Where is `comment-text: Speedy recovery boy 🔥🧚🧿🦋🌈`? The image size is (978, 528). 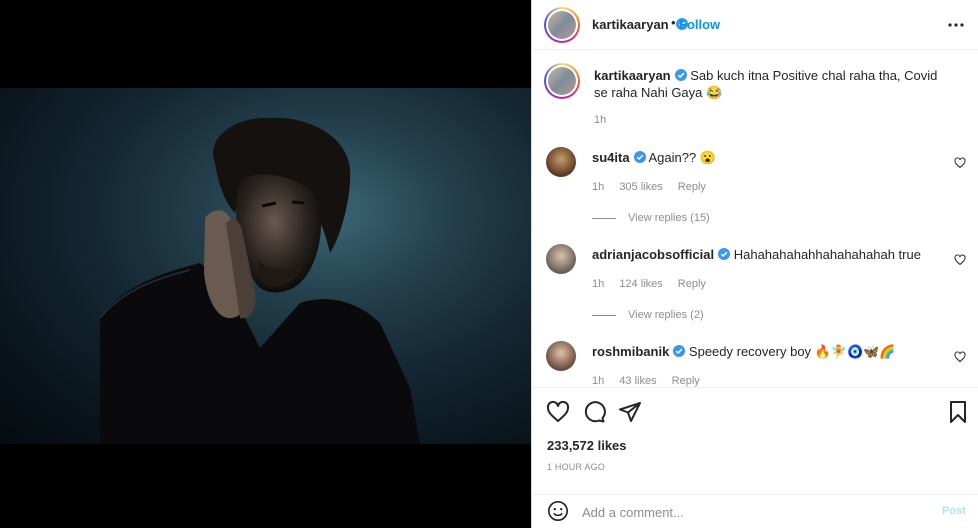
comment-text: Speedy recovery boy 🔥🧚🧿🦋🌈 is located at coordinates (792, 351).